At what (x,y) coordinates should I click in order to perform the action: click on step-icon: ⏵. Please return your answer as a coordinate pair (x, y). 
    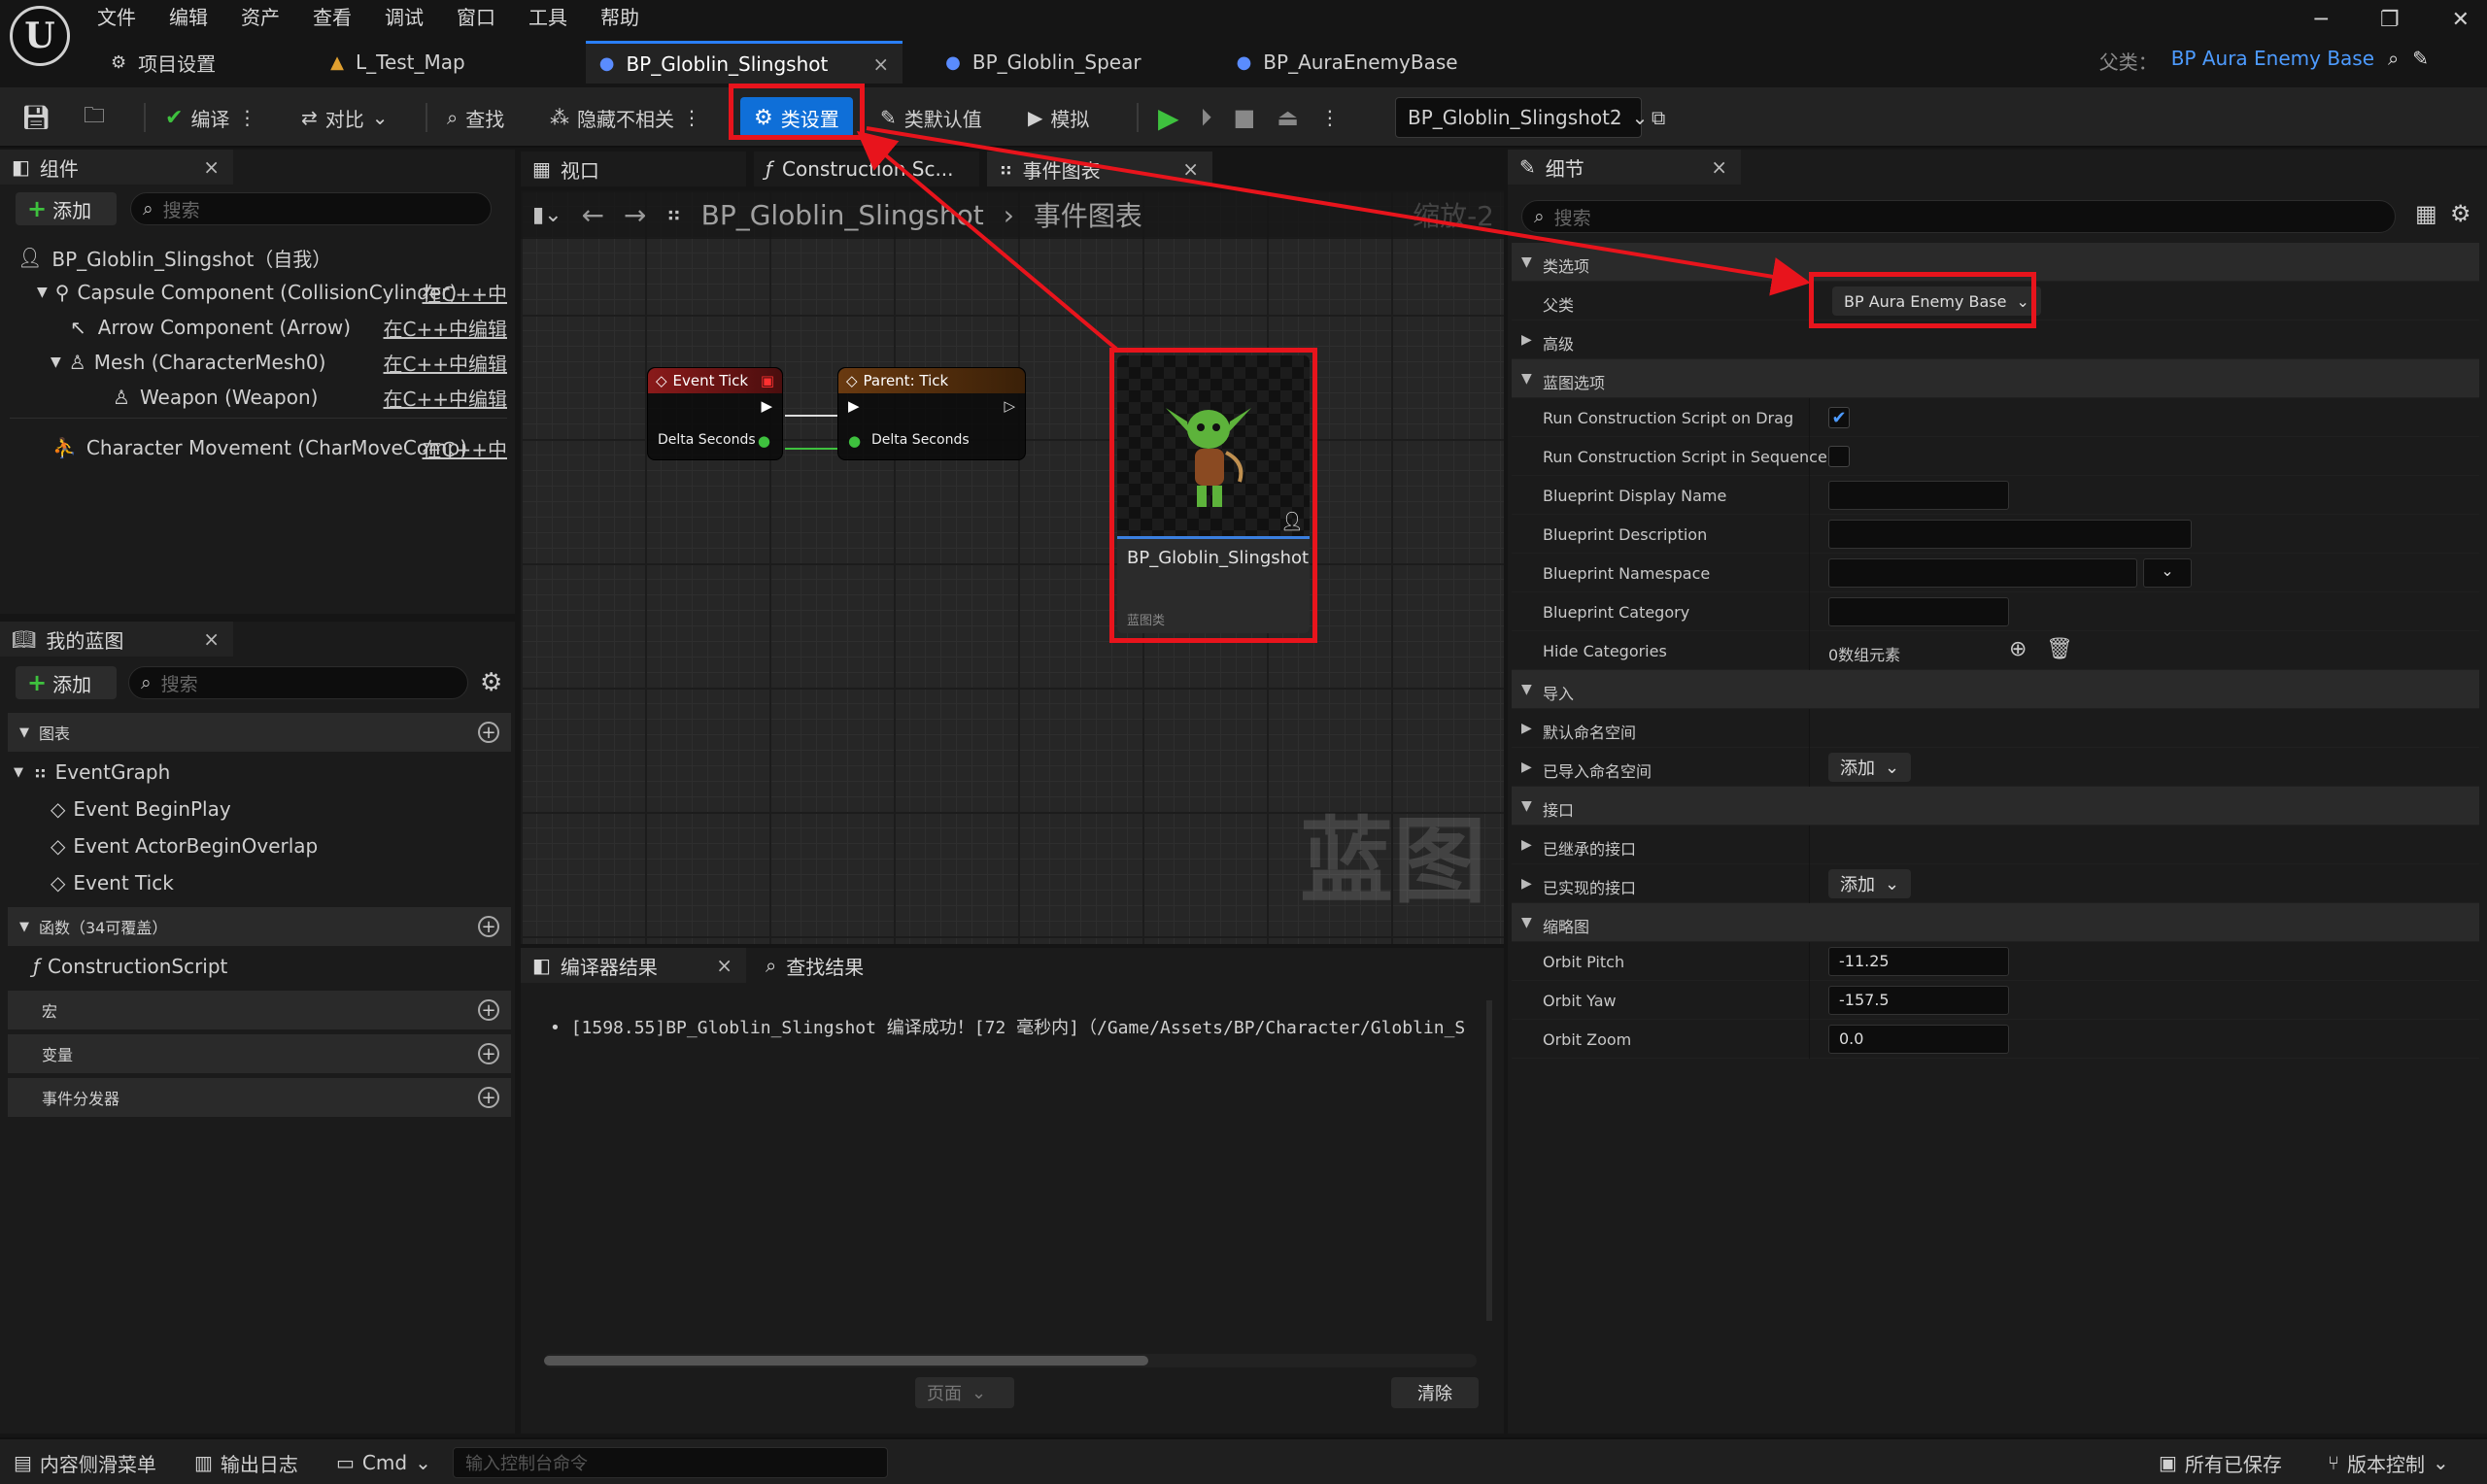
    Looking at the image, I should click on (1206, 118).